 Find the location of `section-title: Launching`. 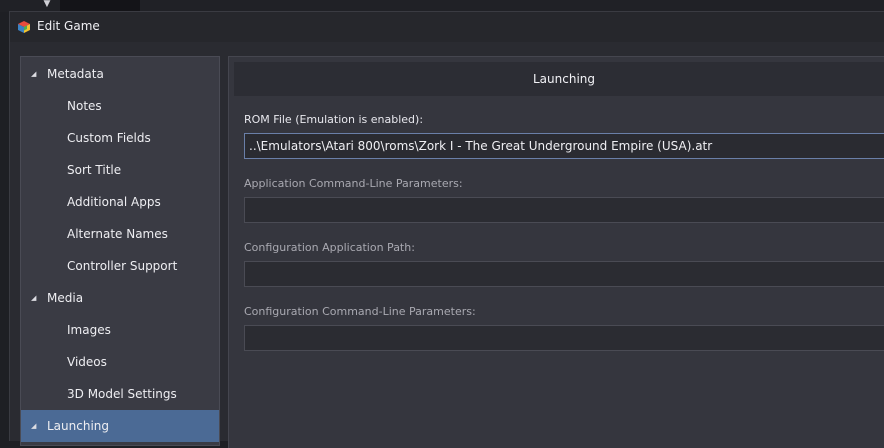

section-title: Launching is located at coordinates (559, 79).